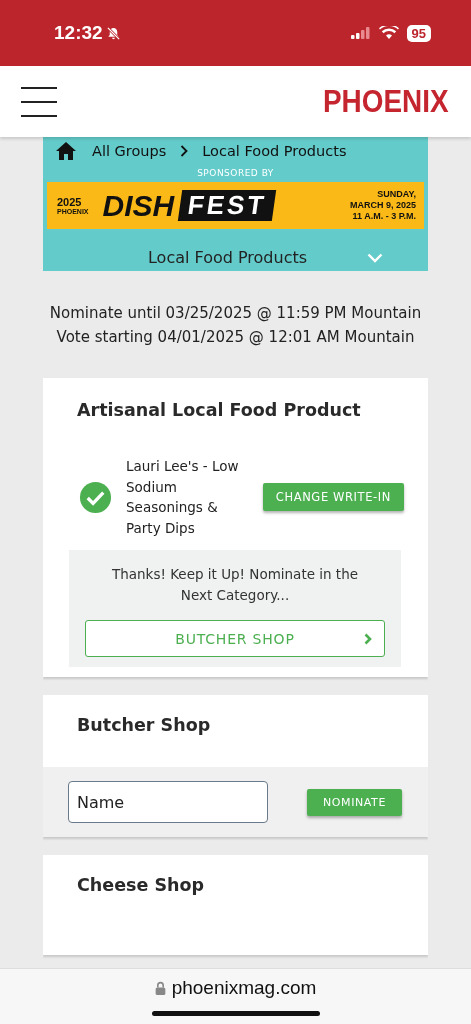 This screenshot has width=471, height=1024. Describe the element at coordinates (219, 410) in the screenshot. I see `category-title: Artisanal Local Food Product` at that location.